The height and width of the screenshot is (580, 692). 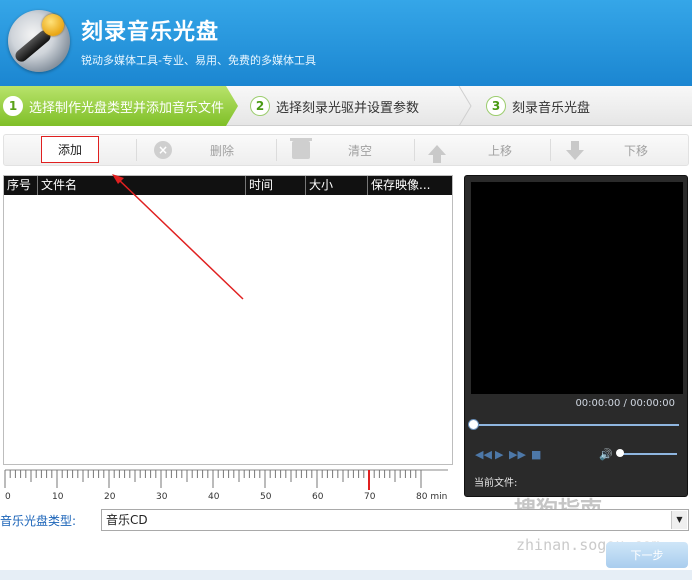 What do you see at coordinates (39, 41) in the screenshot?
I see `cd-microphone-logo-icon` at bounding box center [39, 41].